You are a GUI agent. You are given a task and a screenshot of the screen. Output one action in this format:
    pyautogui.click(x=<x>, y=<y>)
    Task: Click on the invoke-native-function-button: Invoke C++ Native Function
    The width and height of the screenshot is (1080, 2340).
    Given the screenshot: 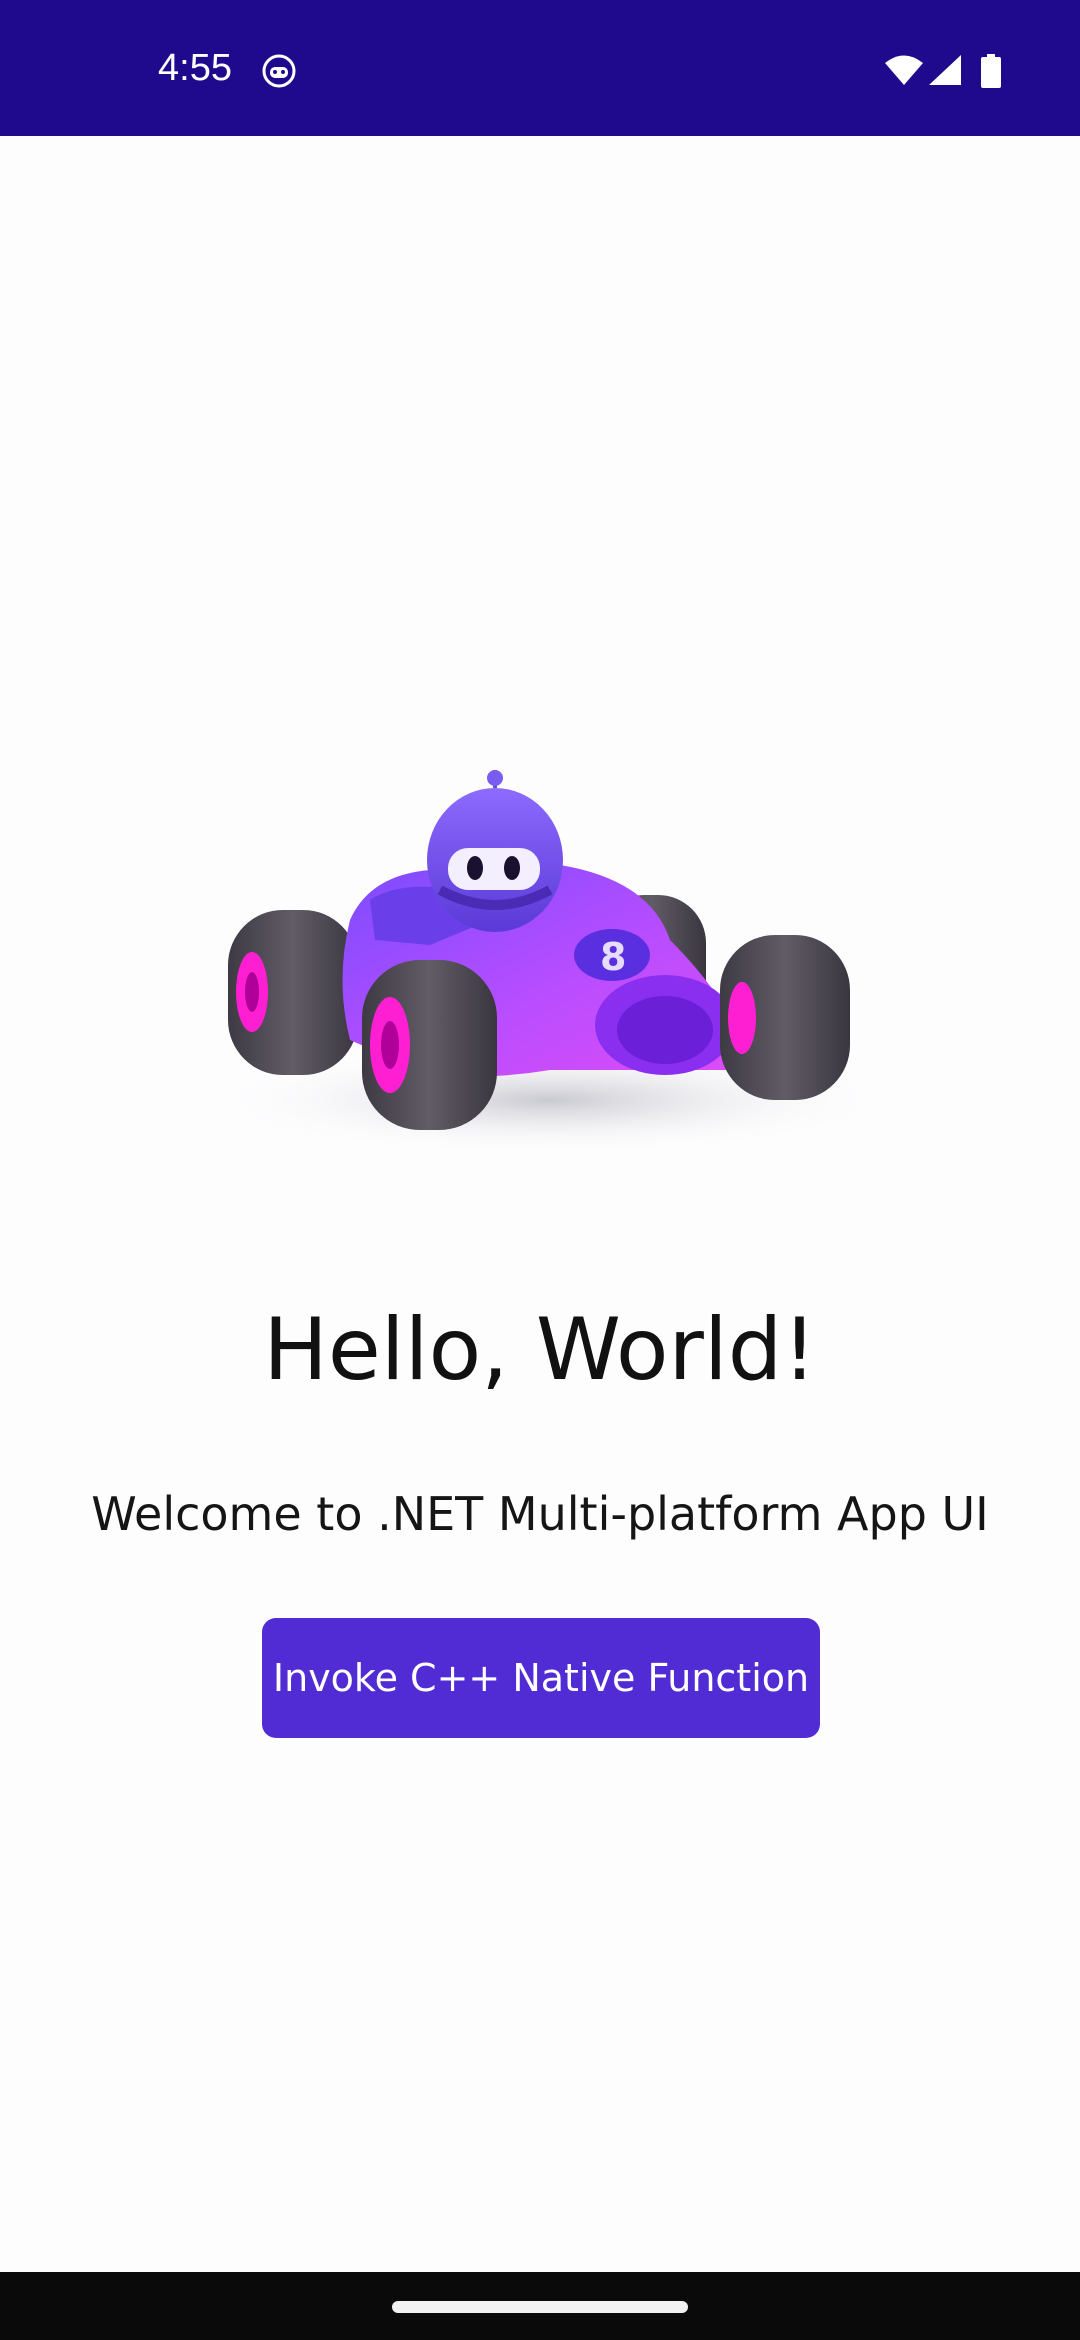 What is the action you would take?
    pyautogui.click(x=541, y=1678)
    